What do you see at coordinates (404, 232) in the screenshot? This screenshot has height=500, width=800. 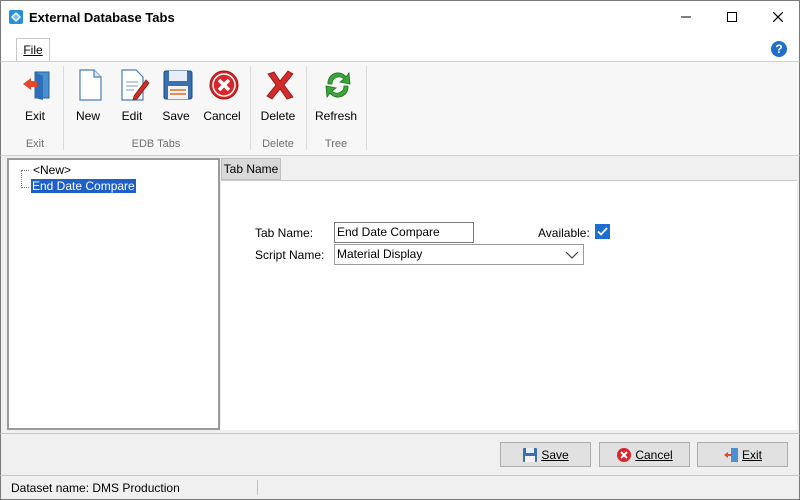 I see `tab-name-input: End Date Compare` at bounding box center [404, 232].